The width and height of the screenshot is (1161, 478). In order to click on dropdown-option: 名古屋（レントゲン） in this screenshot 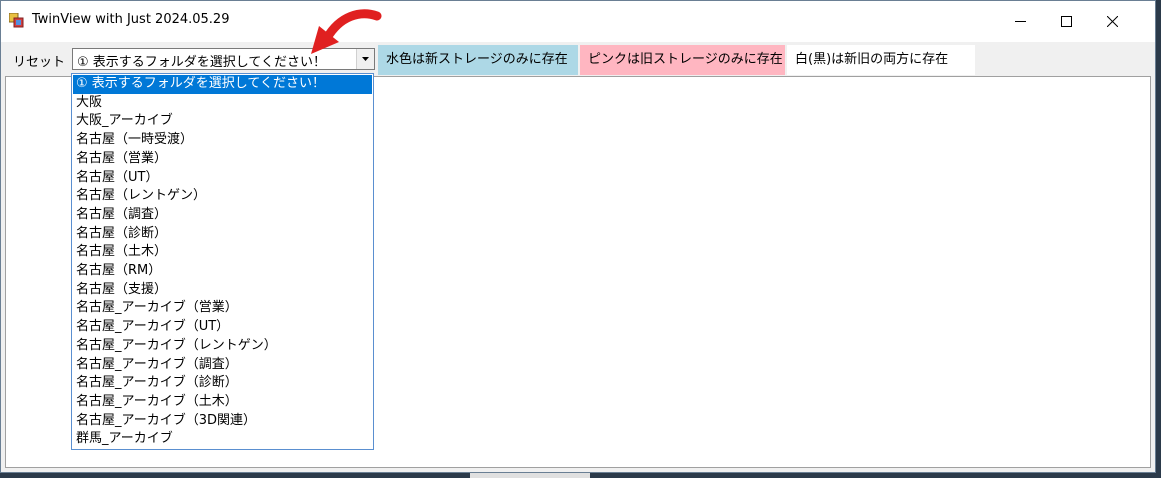, I will do `click(222, 196)`.